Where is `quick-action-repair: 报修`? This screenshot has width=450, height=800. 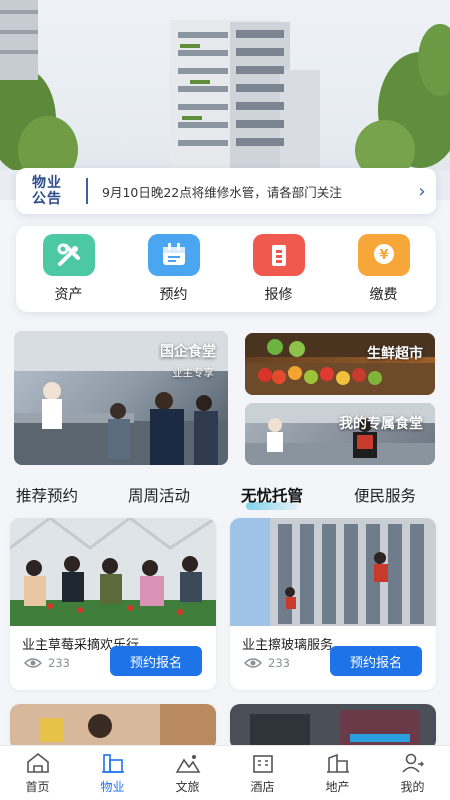 quick-action-repair: 报修 is located at coordinates (279, 269).